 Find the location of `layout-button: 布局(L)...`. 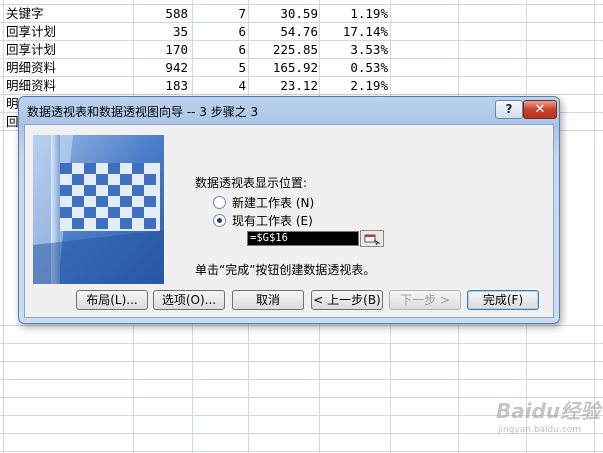

layout-button: 布局(L)... is located at coordinates (112, 300).